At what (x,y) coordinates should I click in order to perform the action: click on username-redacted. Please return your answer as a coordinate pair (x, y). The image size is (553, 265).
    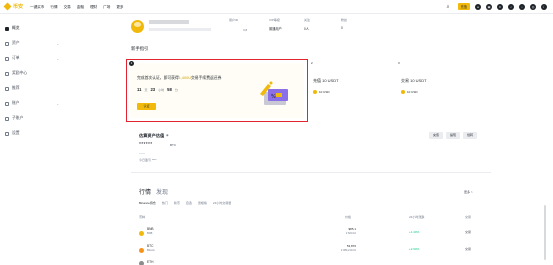
    Looking at the image, I should click on (169, 22).